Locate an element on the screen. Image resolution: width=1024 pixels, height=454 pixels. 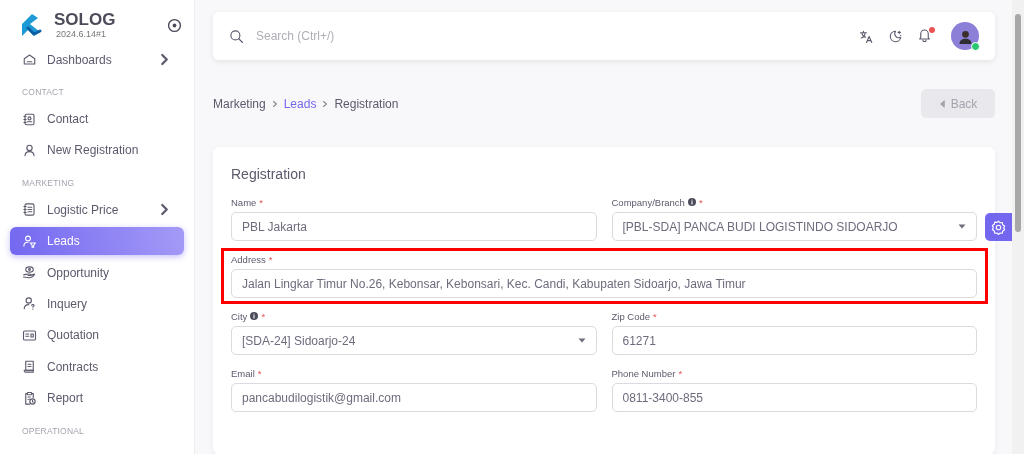
hand-coin-icon is located at coordinates (29, 273).